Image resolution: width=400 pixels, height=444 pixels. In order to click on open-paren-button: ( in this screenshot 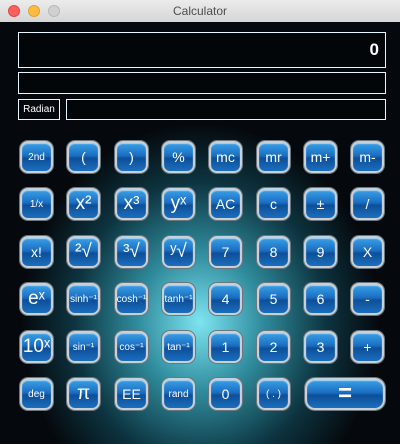, I will do `click(83, 157)`.